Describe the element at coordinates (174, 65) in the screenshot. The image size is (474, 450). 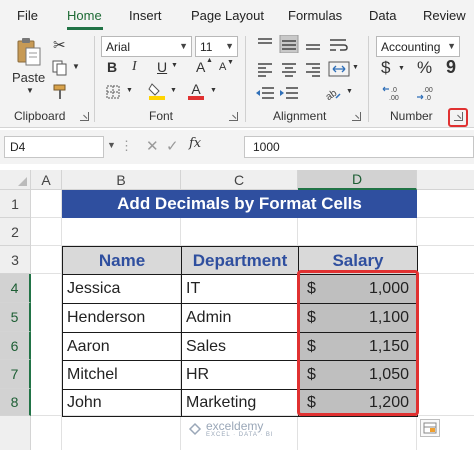
I see `underline-dropdown-icon: ▼` at that location.